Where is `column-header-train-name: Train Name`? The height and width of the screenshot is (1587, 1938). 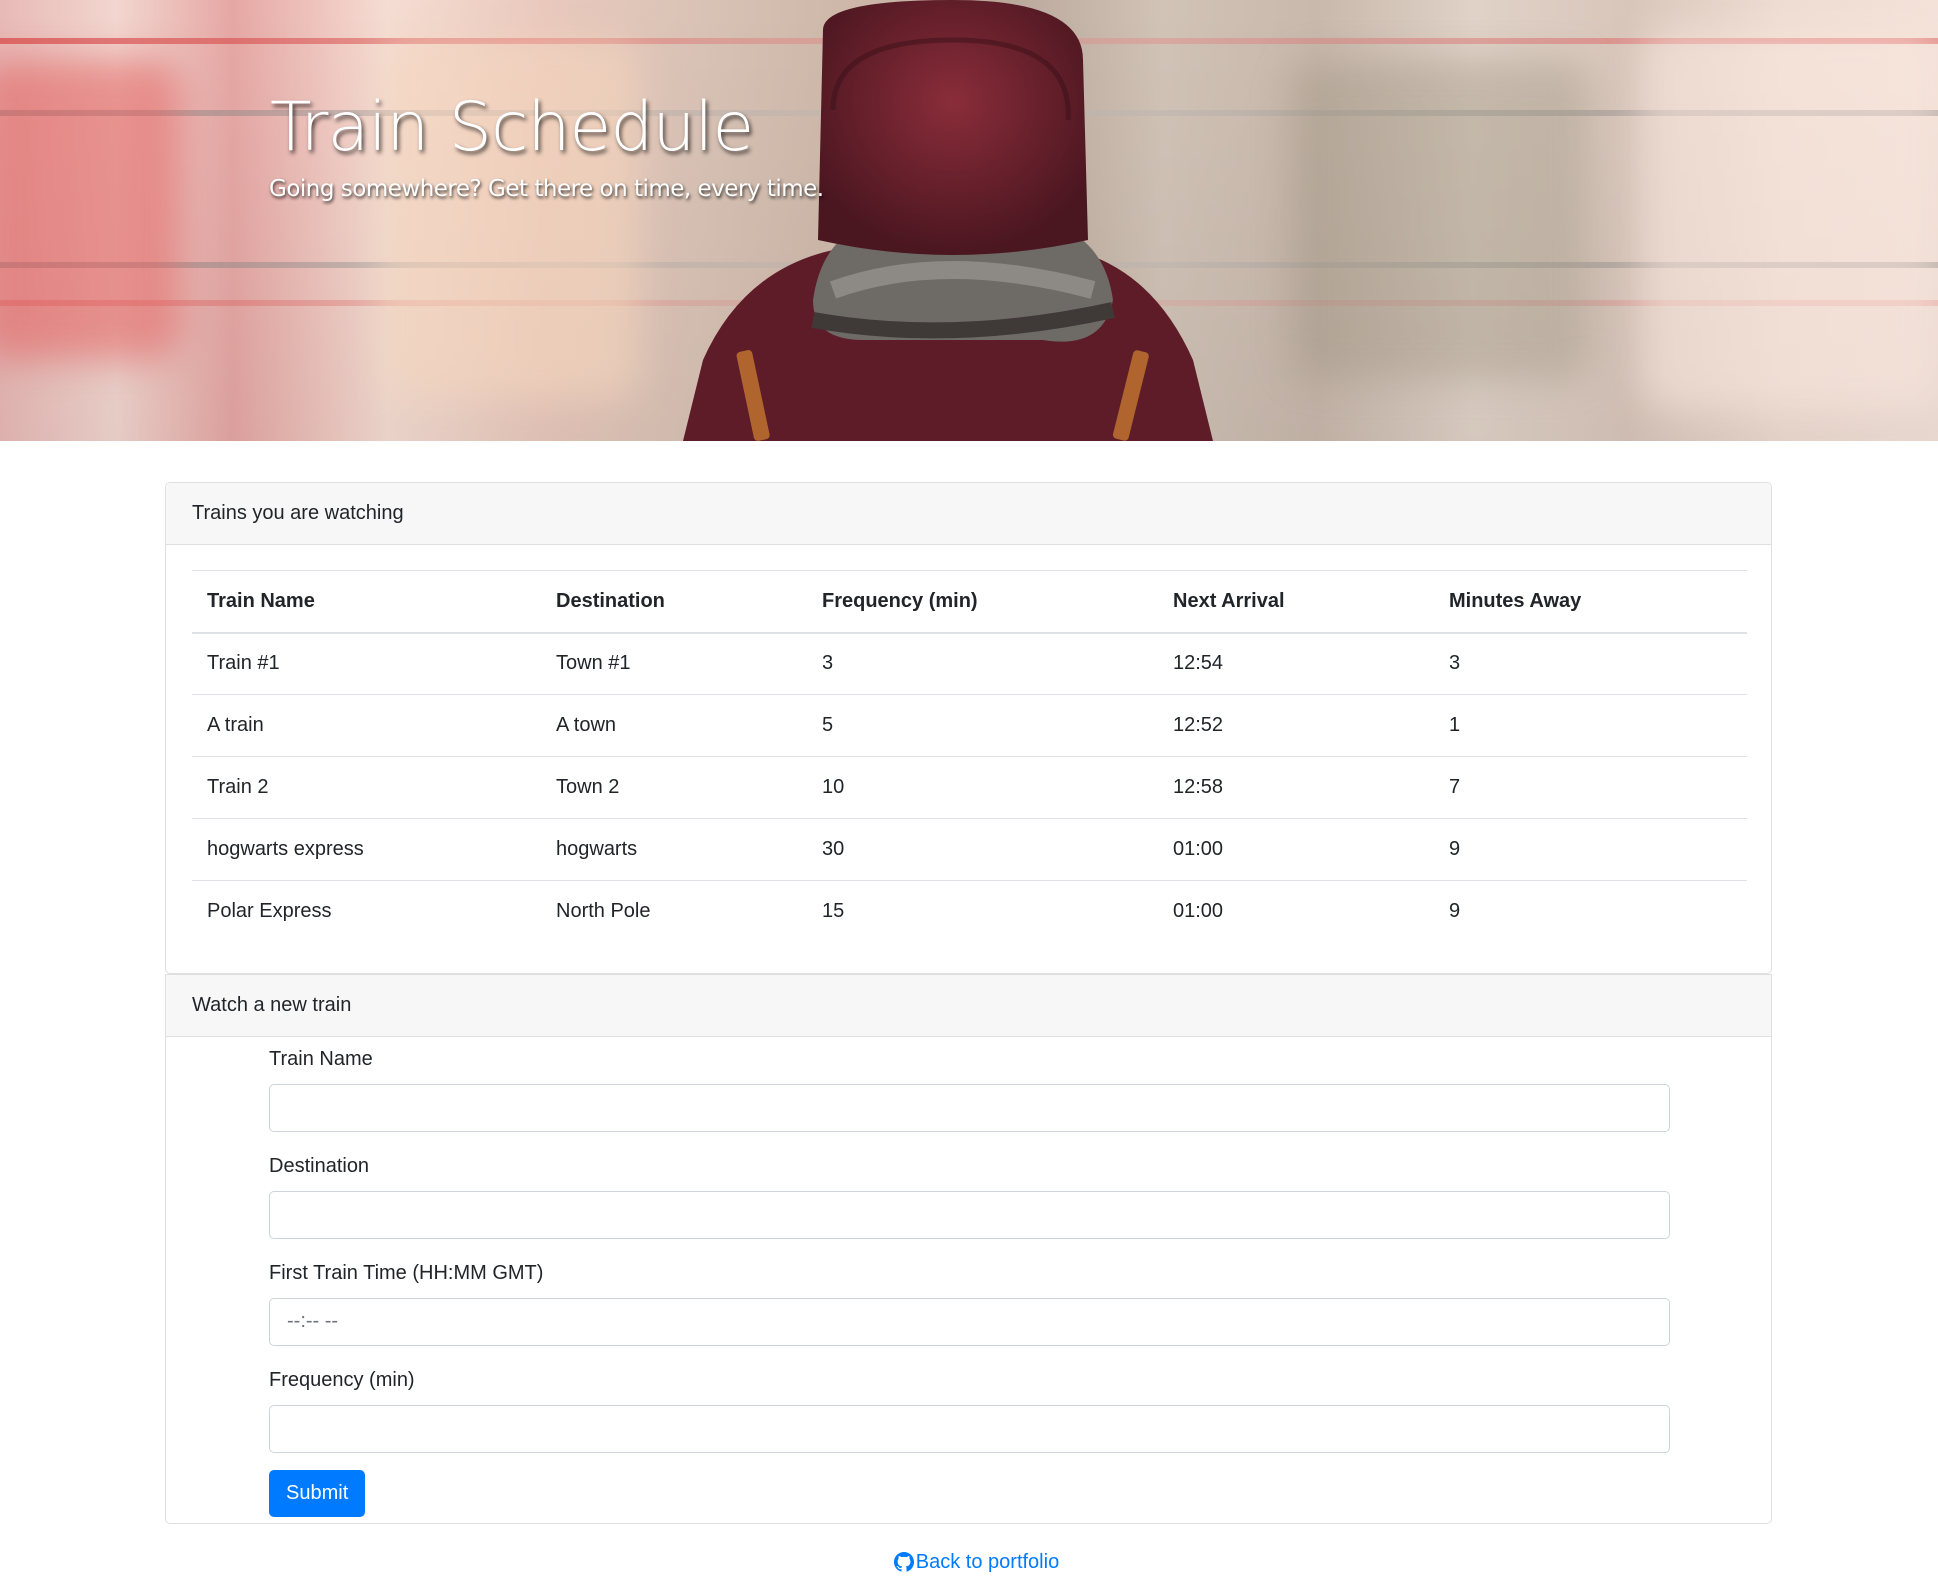 column-header-train-name: Train Name is located at coordinates (366, 602).